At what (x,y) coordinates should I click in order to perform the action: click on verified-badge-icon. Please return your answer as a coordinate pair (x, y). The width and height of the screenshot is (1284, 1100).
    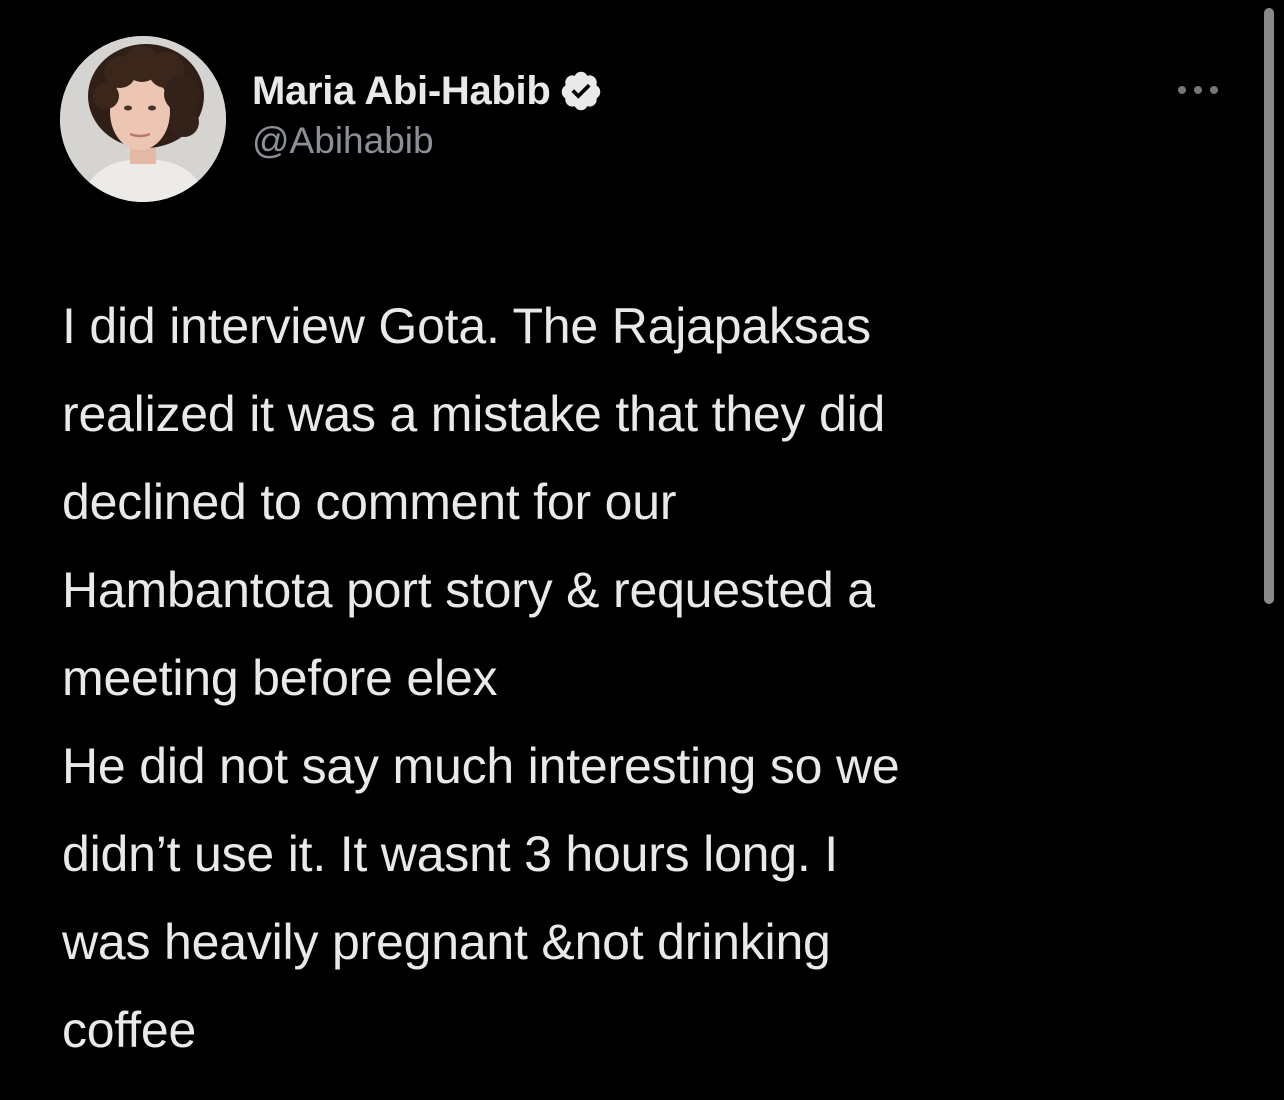
    Looking at the image, I should click on (581, 91).